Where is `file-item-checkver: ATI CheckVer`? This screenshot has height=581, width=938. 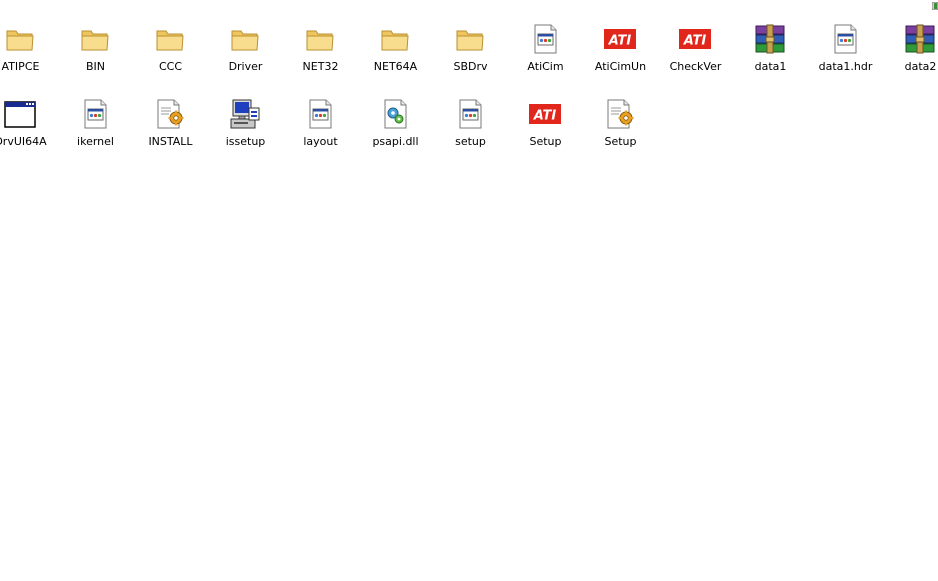
file-item-checkver: ATI CheckVer is located at coordinates (695, 42).